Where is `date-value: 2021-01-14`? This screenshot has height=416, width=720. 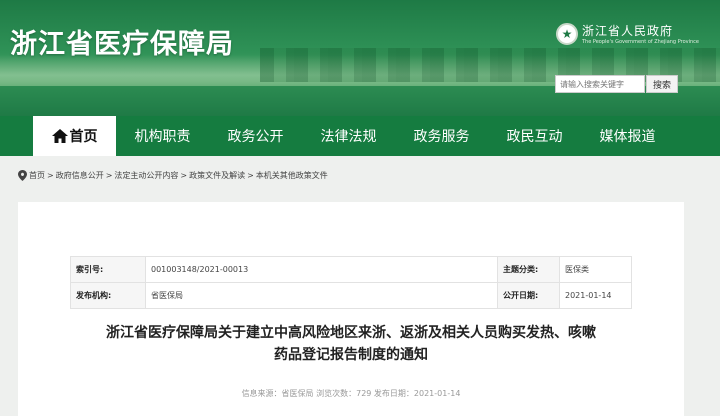 date-value: 2021-01-14 is located at coordinates (595, 295).